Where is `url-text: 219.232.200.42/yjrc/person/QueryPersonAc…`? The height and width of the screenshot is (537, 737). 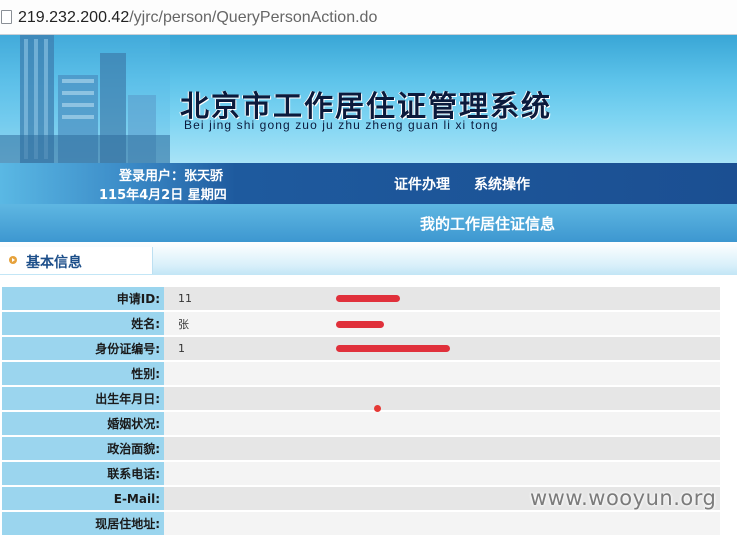 url-text: 219.232.200.42/yjrc/person/QueryPersonAc… is located at coordinates (197, 18).